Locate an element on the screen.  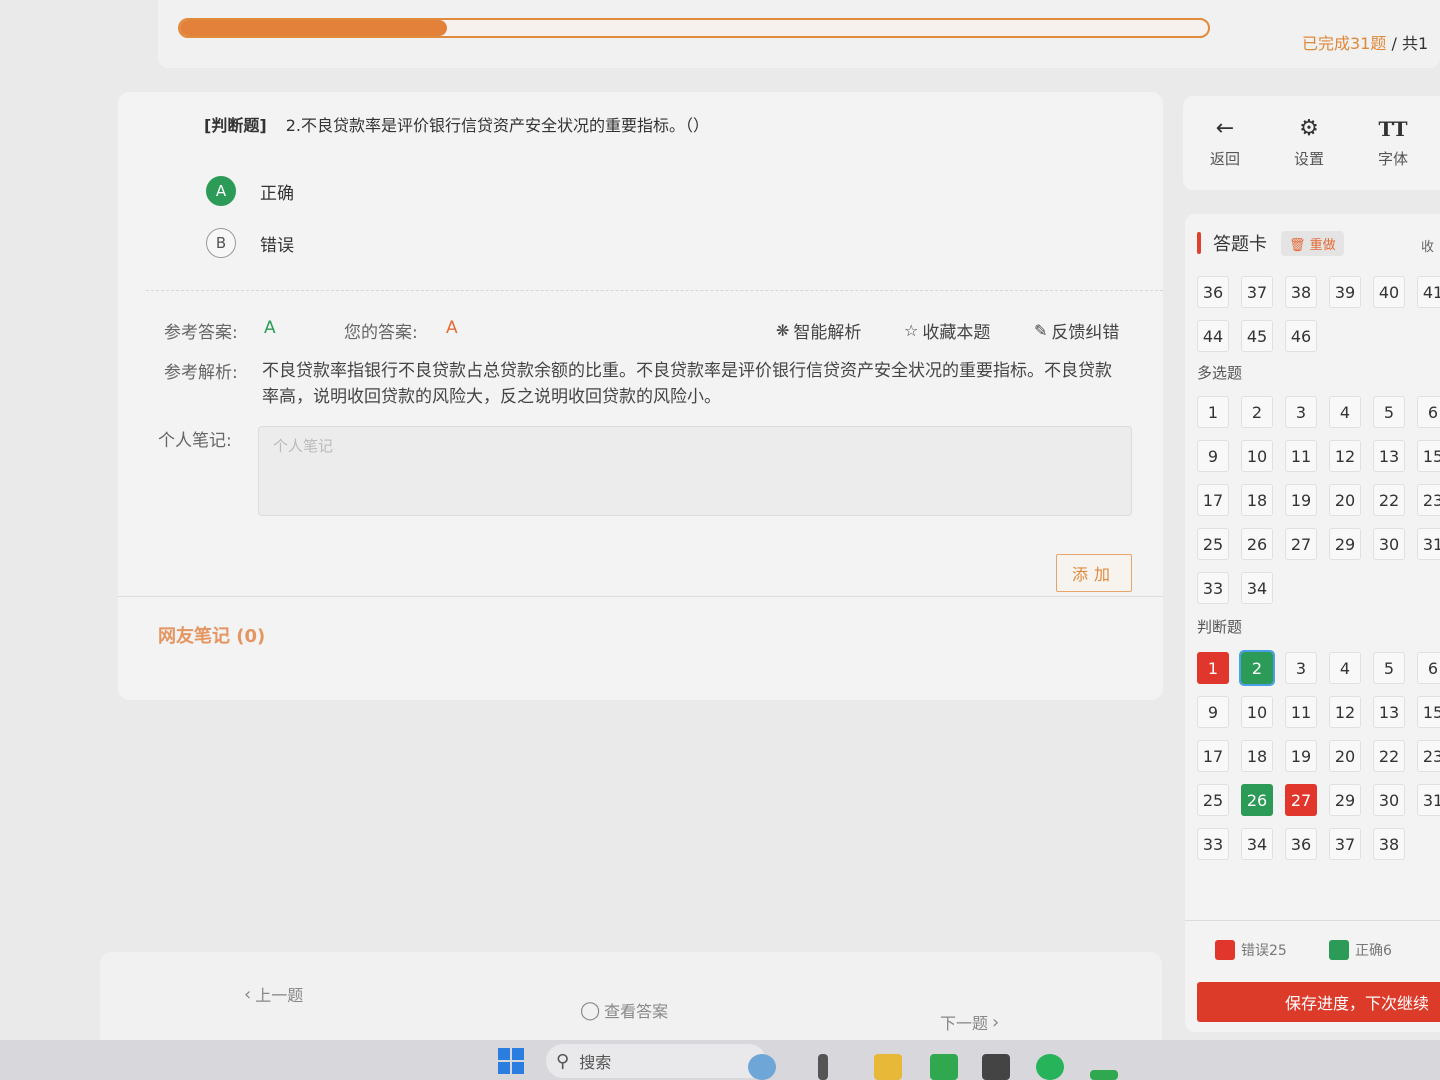
question-number-cell: 44 is located at coordinates (1213, 336).